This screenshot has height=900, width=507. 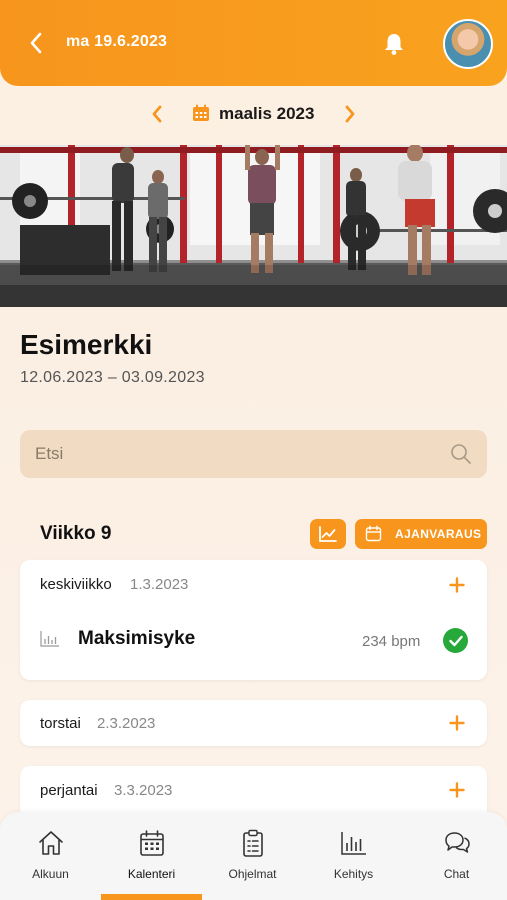 What do you see at coordinates (143, 790) in the screenshot?
I see `day-date: 3.3.2023` at bounding box center [143, 790].